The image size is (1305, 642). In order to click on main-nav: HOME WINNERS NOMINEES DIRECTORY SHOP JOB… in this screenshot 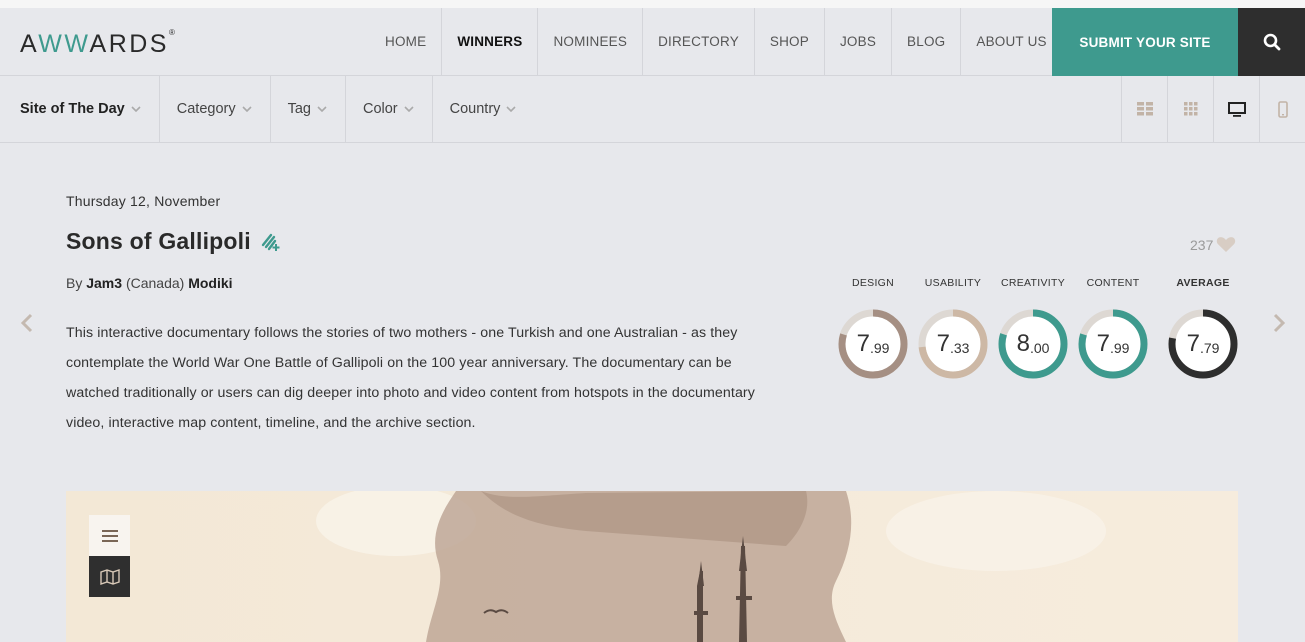, I will do `click(716, 41)`.